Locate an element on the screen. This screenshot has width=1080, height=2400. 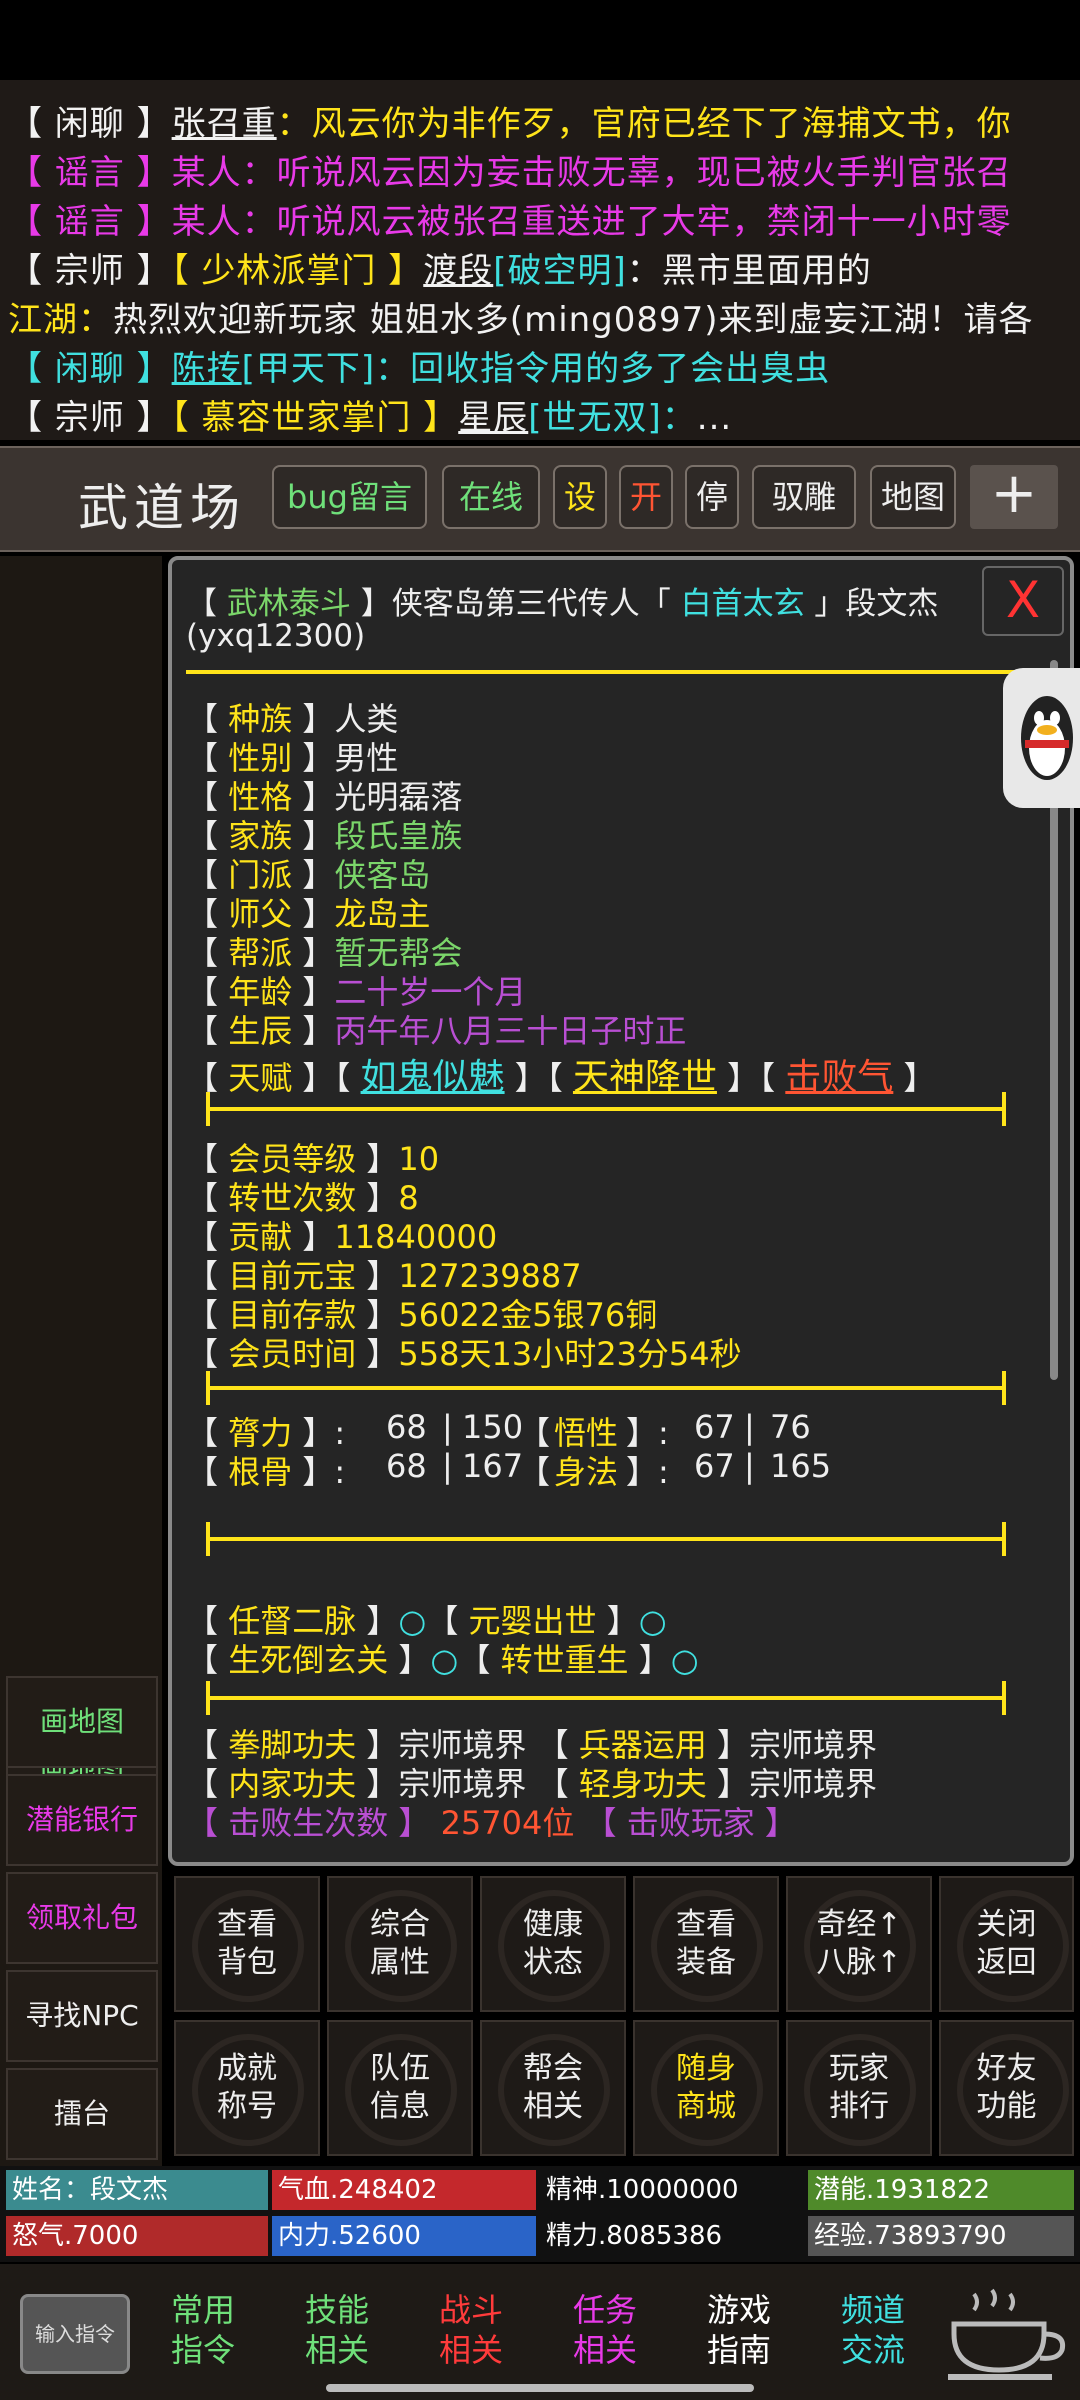
chat-line: 【 闲聊 】张召重：风云你为非作歹，官府已经下了海捕文书，你 is located at coordinates (510, 124).